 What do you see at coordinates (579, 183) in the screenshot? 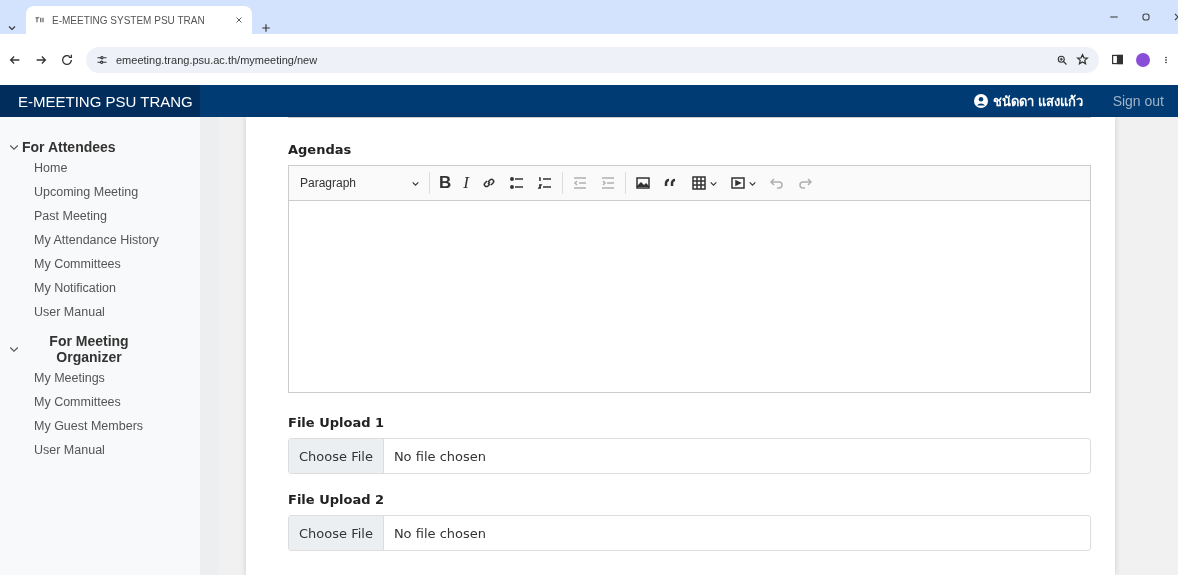
I see `outdent-icon` at bounding box center [579, 183].